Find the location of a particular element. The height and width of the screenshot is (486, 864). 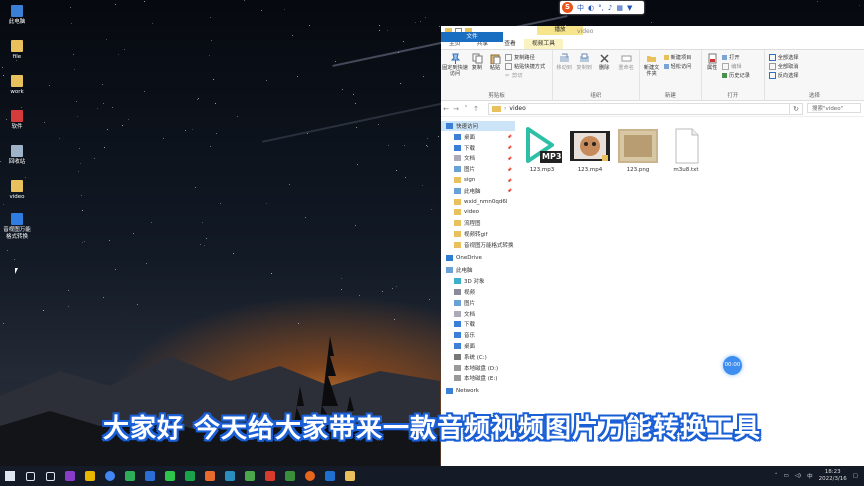

nav-item: 3D 对象 is located at coordinates (478, 281).